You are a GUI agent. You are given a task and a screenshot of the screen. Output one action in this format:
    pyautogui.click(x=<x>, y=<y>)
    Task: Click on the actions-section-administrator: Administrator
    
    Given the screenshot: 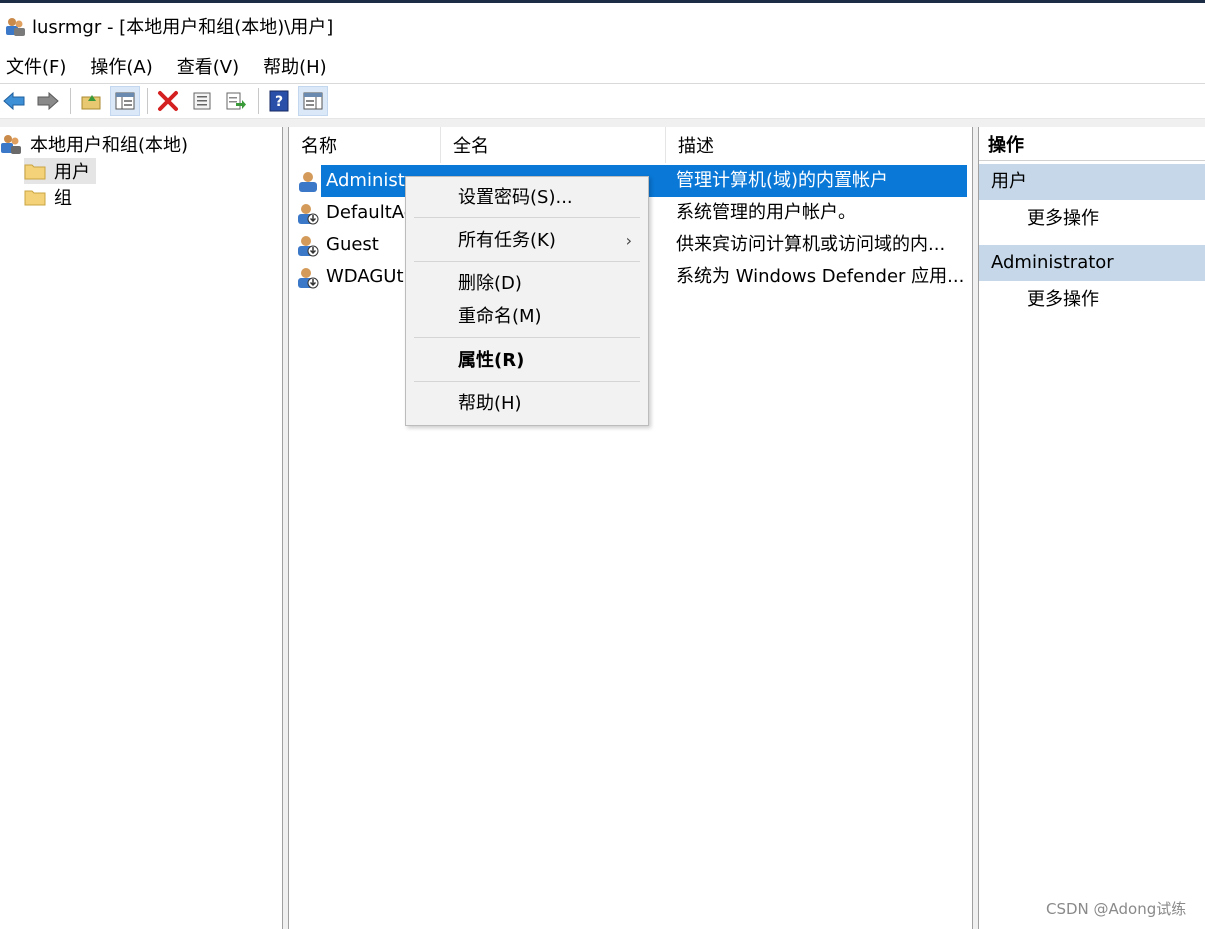 What is the action you would take?
    pyautogui.click(x=1092, y=263)
    